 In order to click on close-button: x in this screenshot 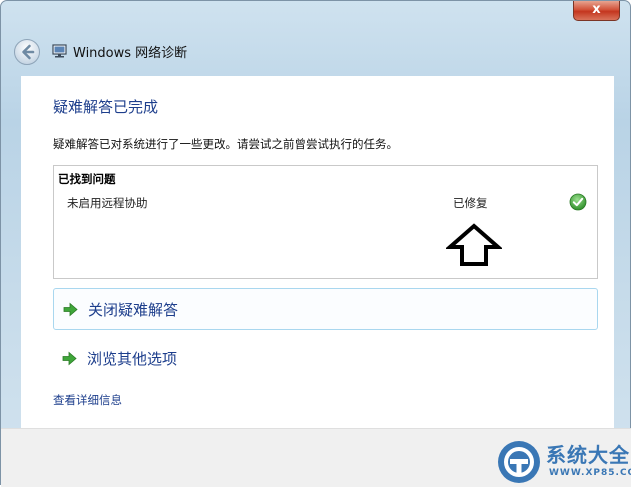, I will do `click(596, 11)`.